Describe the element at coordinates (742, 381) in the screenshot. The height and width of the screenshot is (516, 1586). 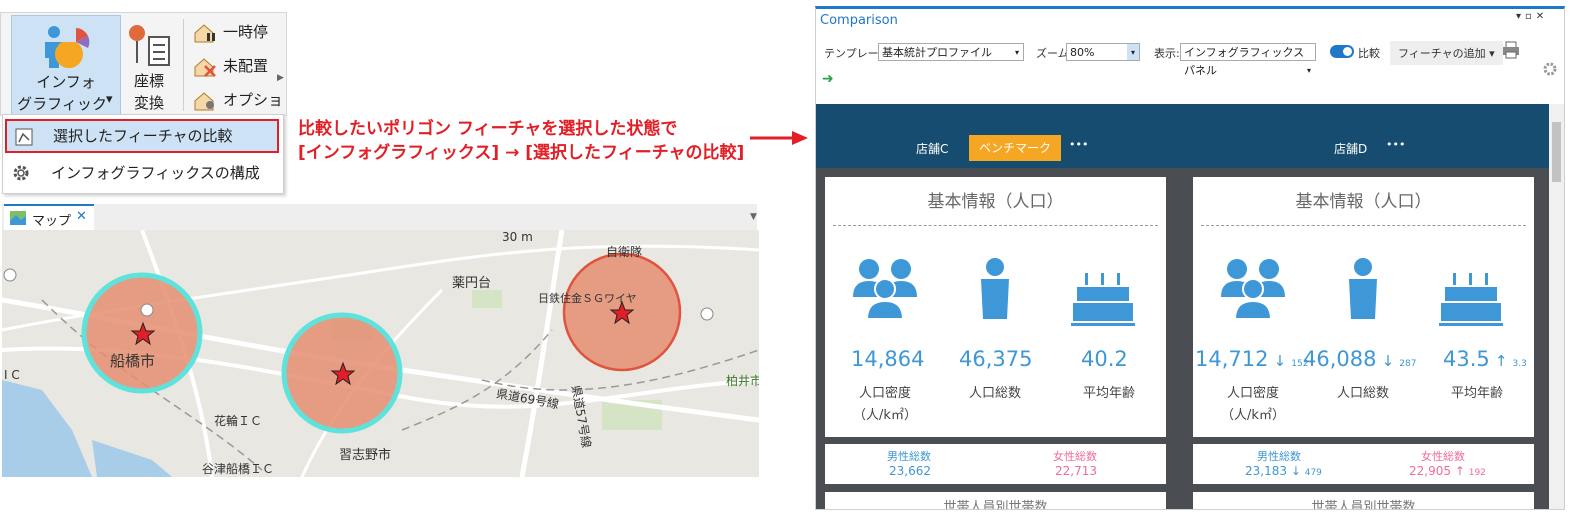
I see `map-label-kashiwai: 柏井市` at that location.